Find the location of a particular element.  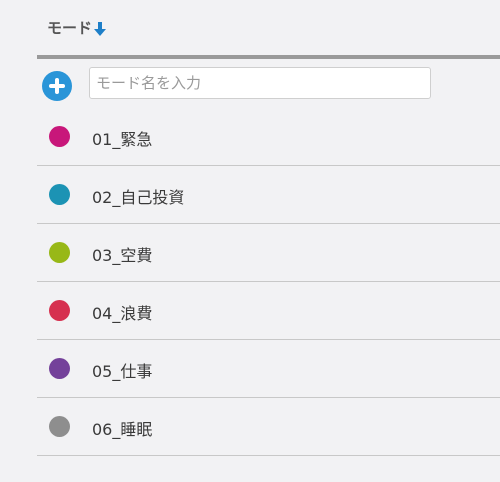

mode-label: 03_空費 is located at coordinates (122, 255).